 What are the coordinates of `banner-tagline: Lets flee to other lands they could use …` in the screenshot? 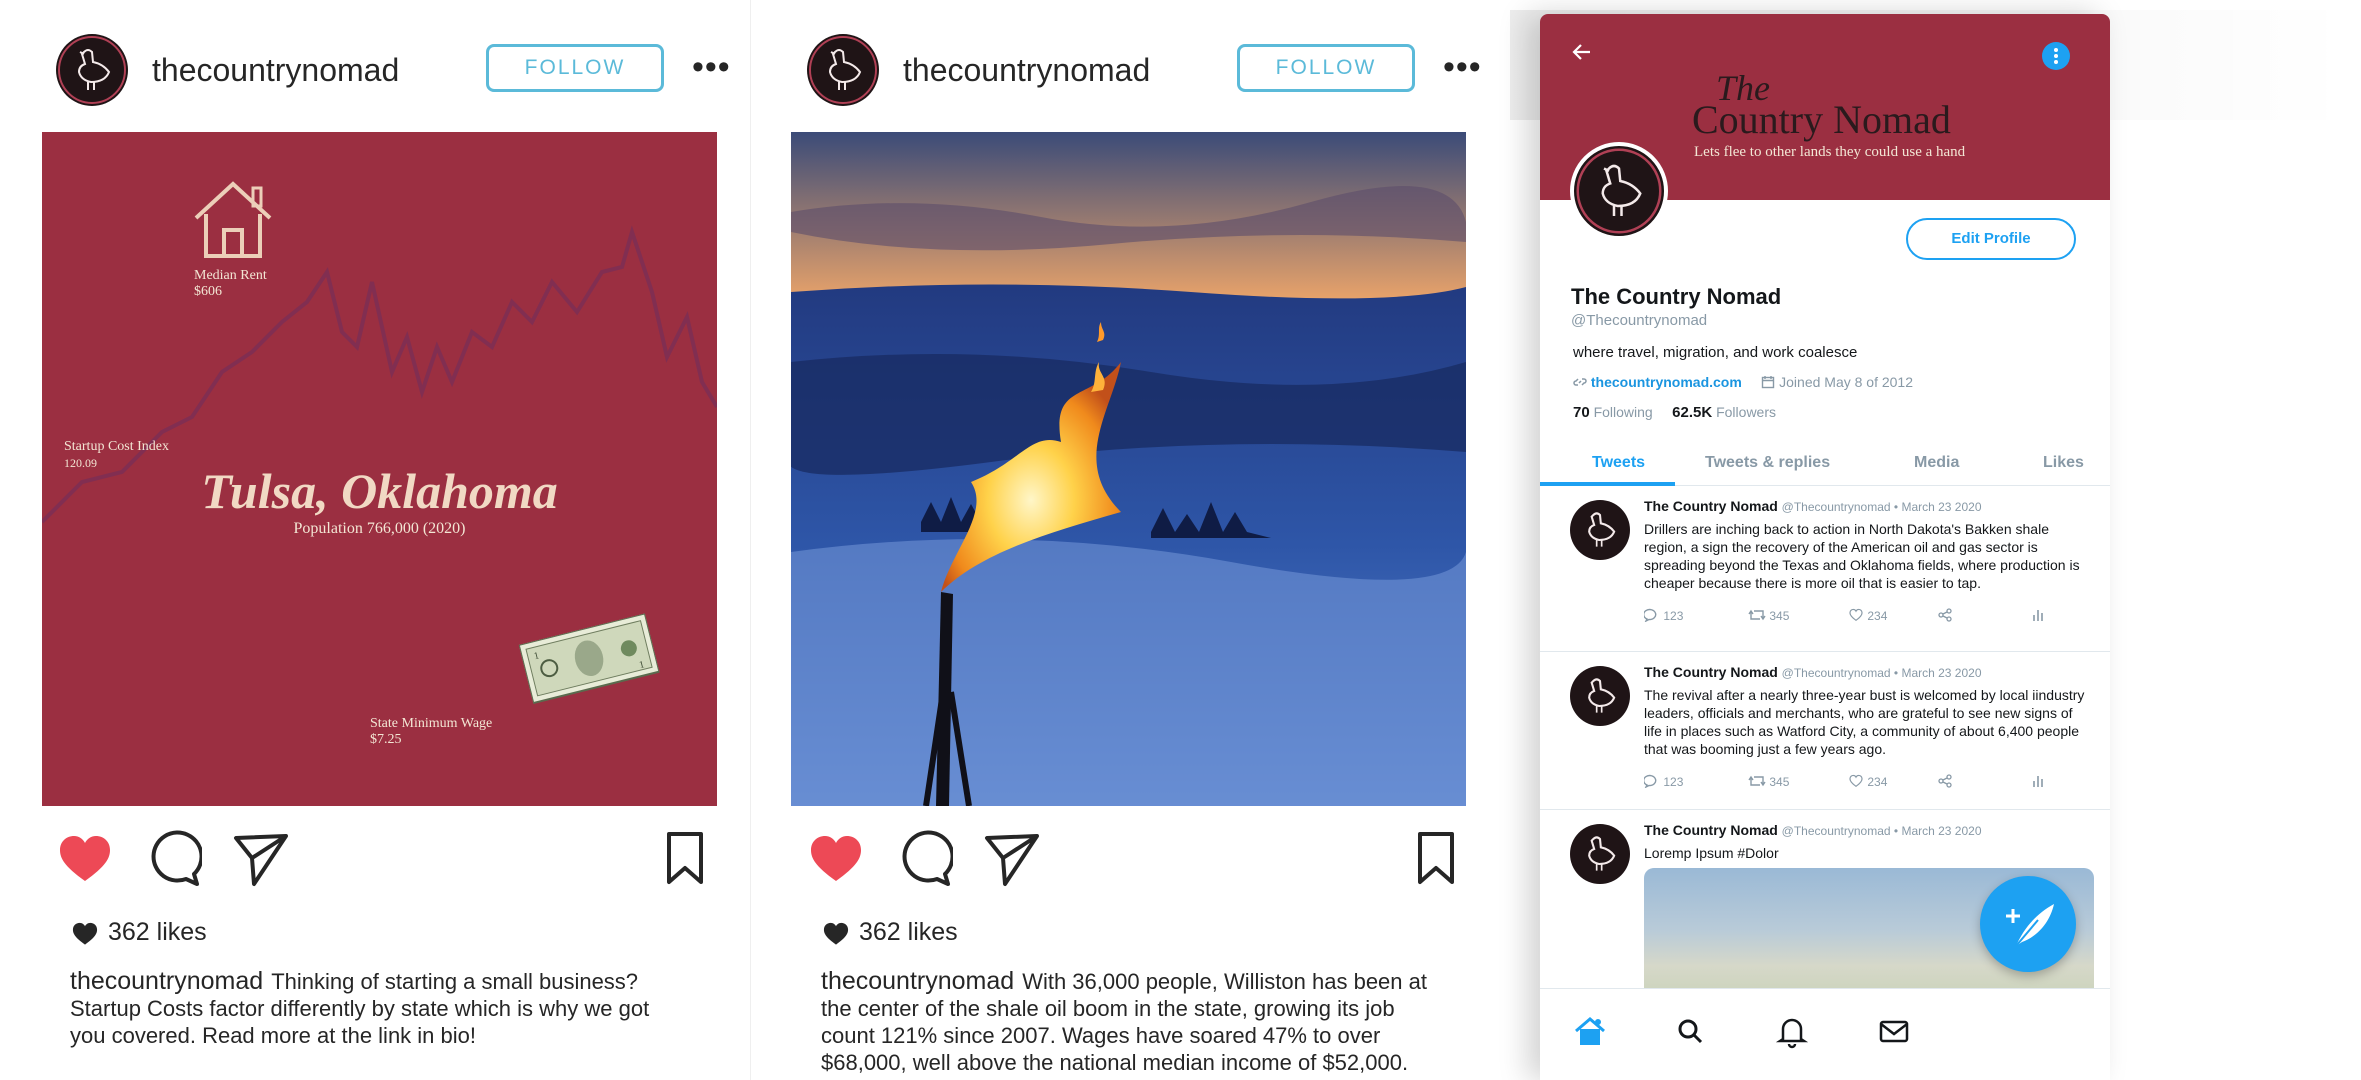 It's located at (1830, 152).